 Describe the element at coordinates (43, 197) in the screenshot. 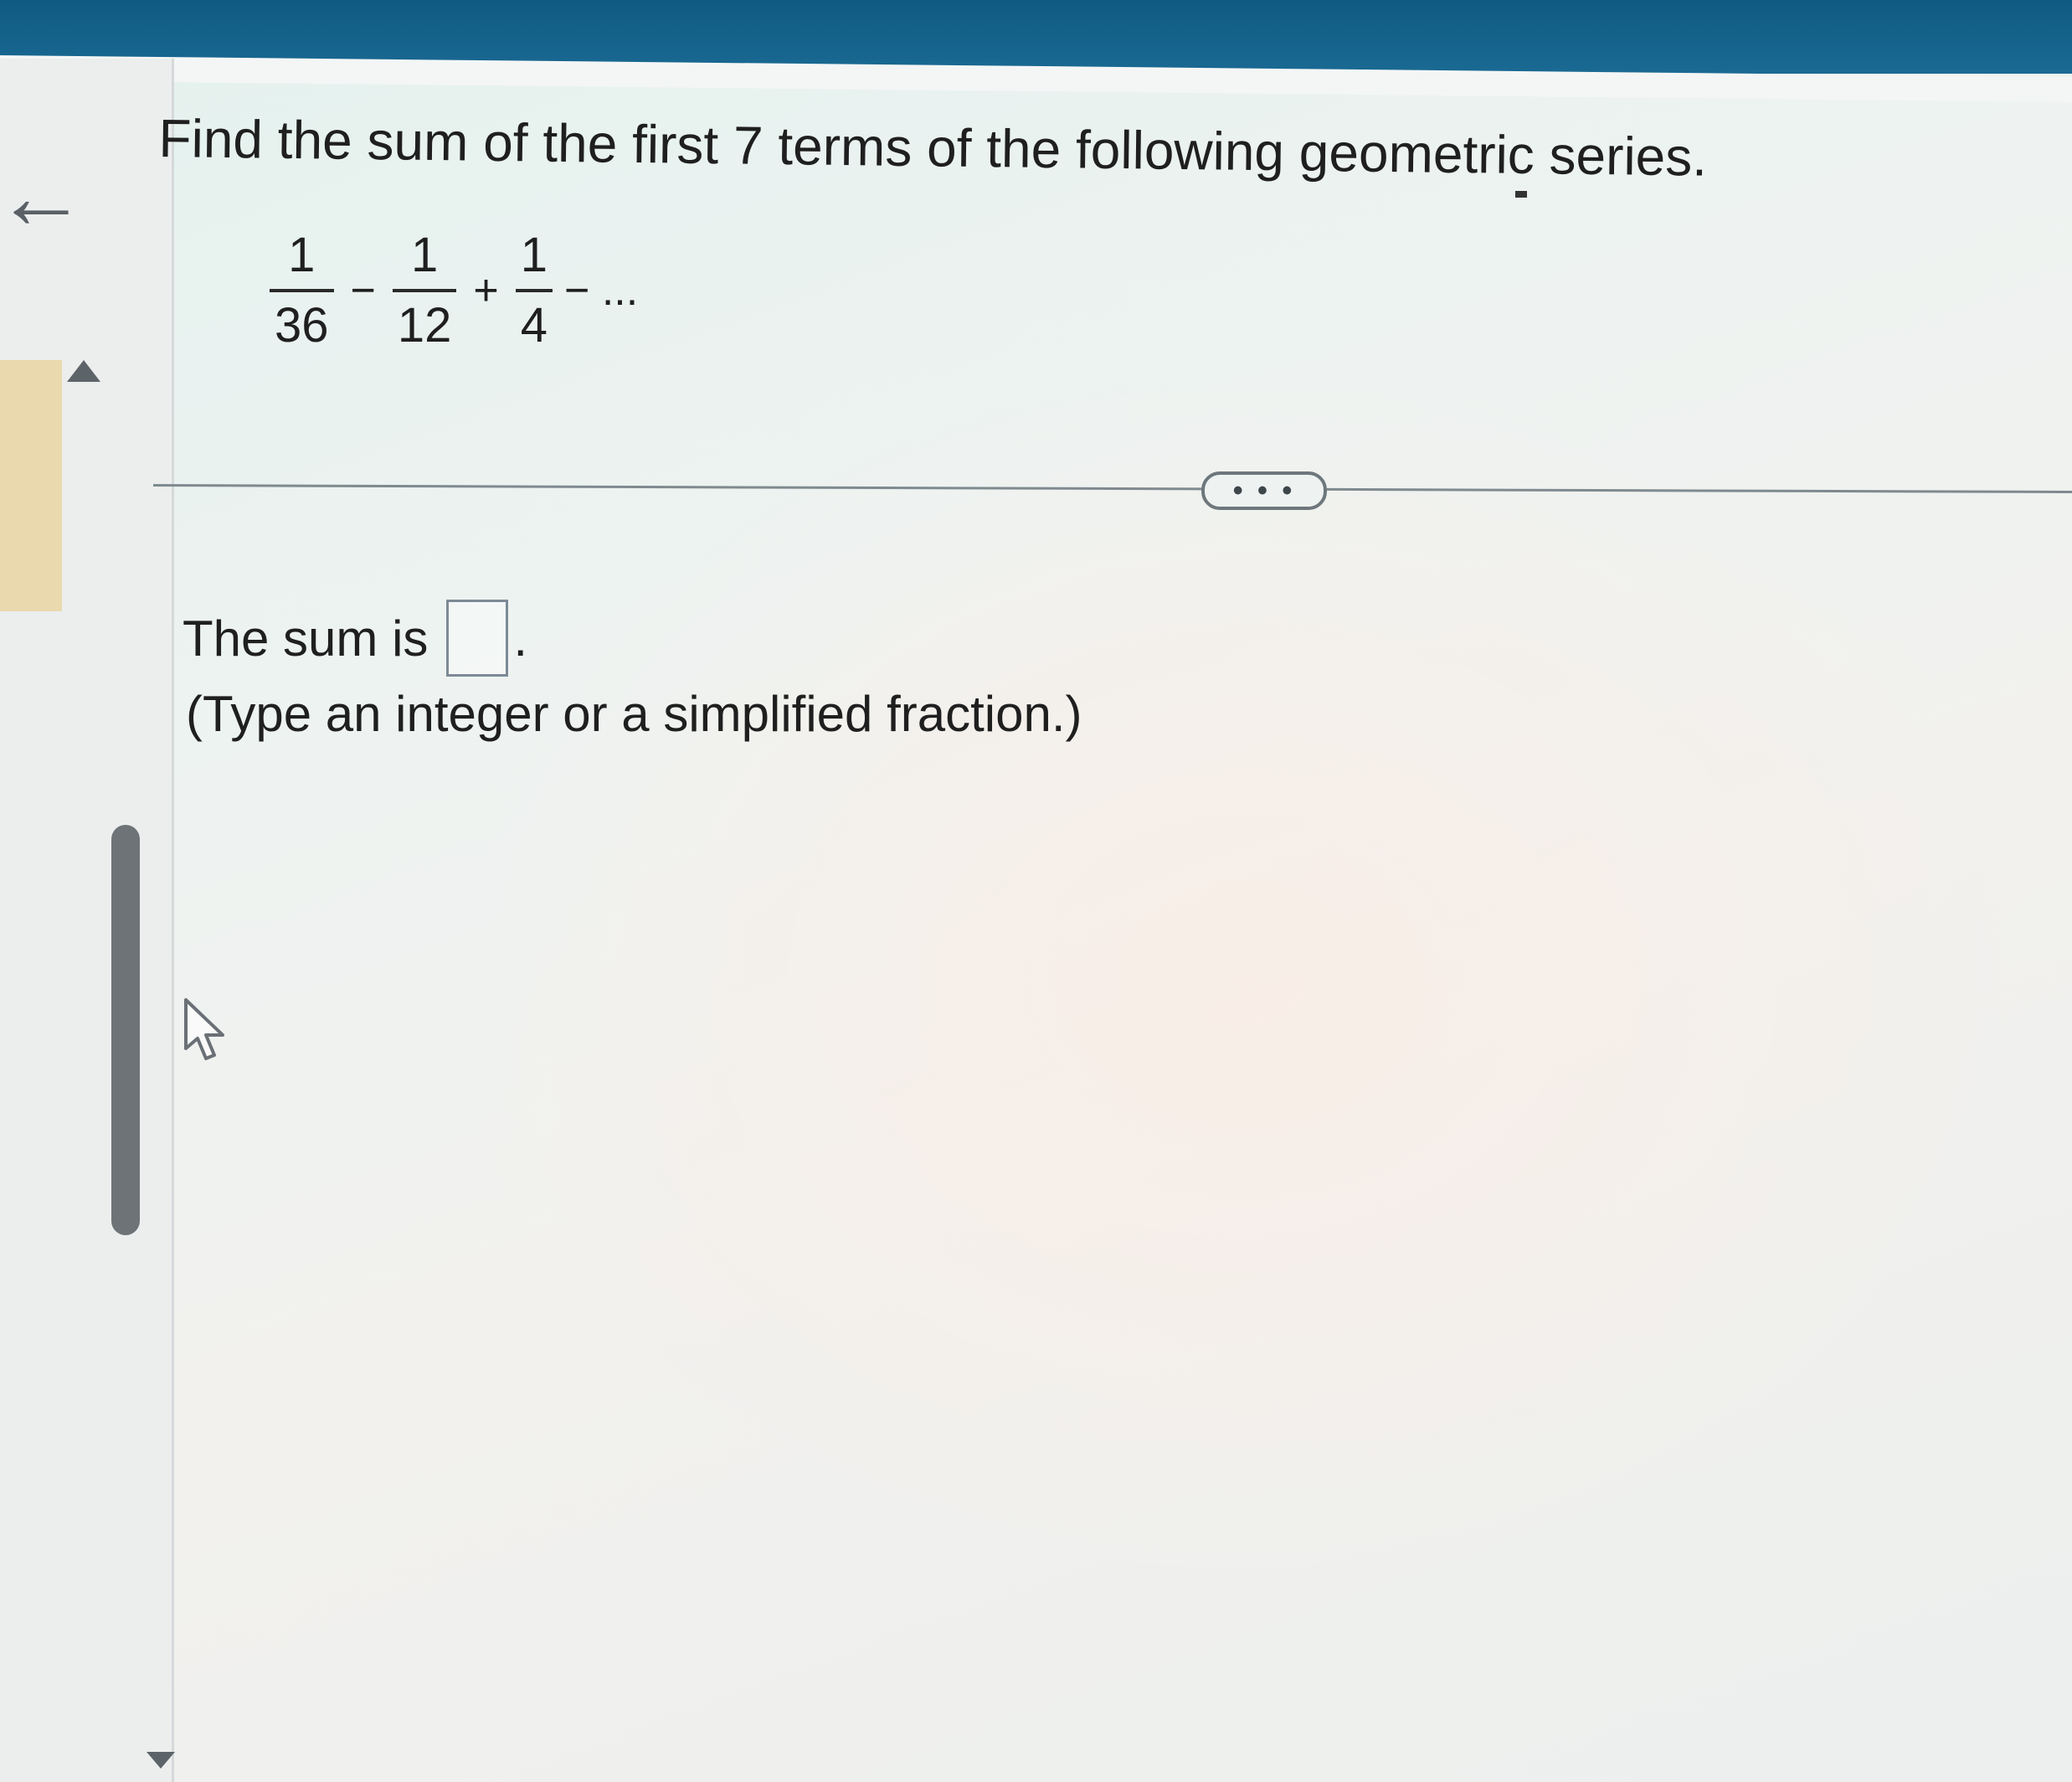

I see `back-arrow-icon: ←` at that location.